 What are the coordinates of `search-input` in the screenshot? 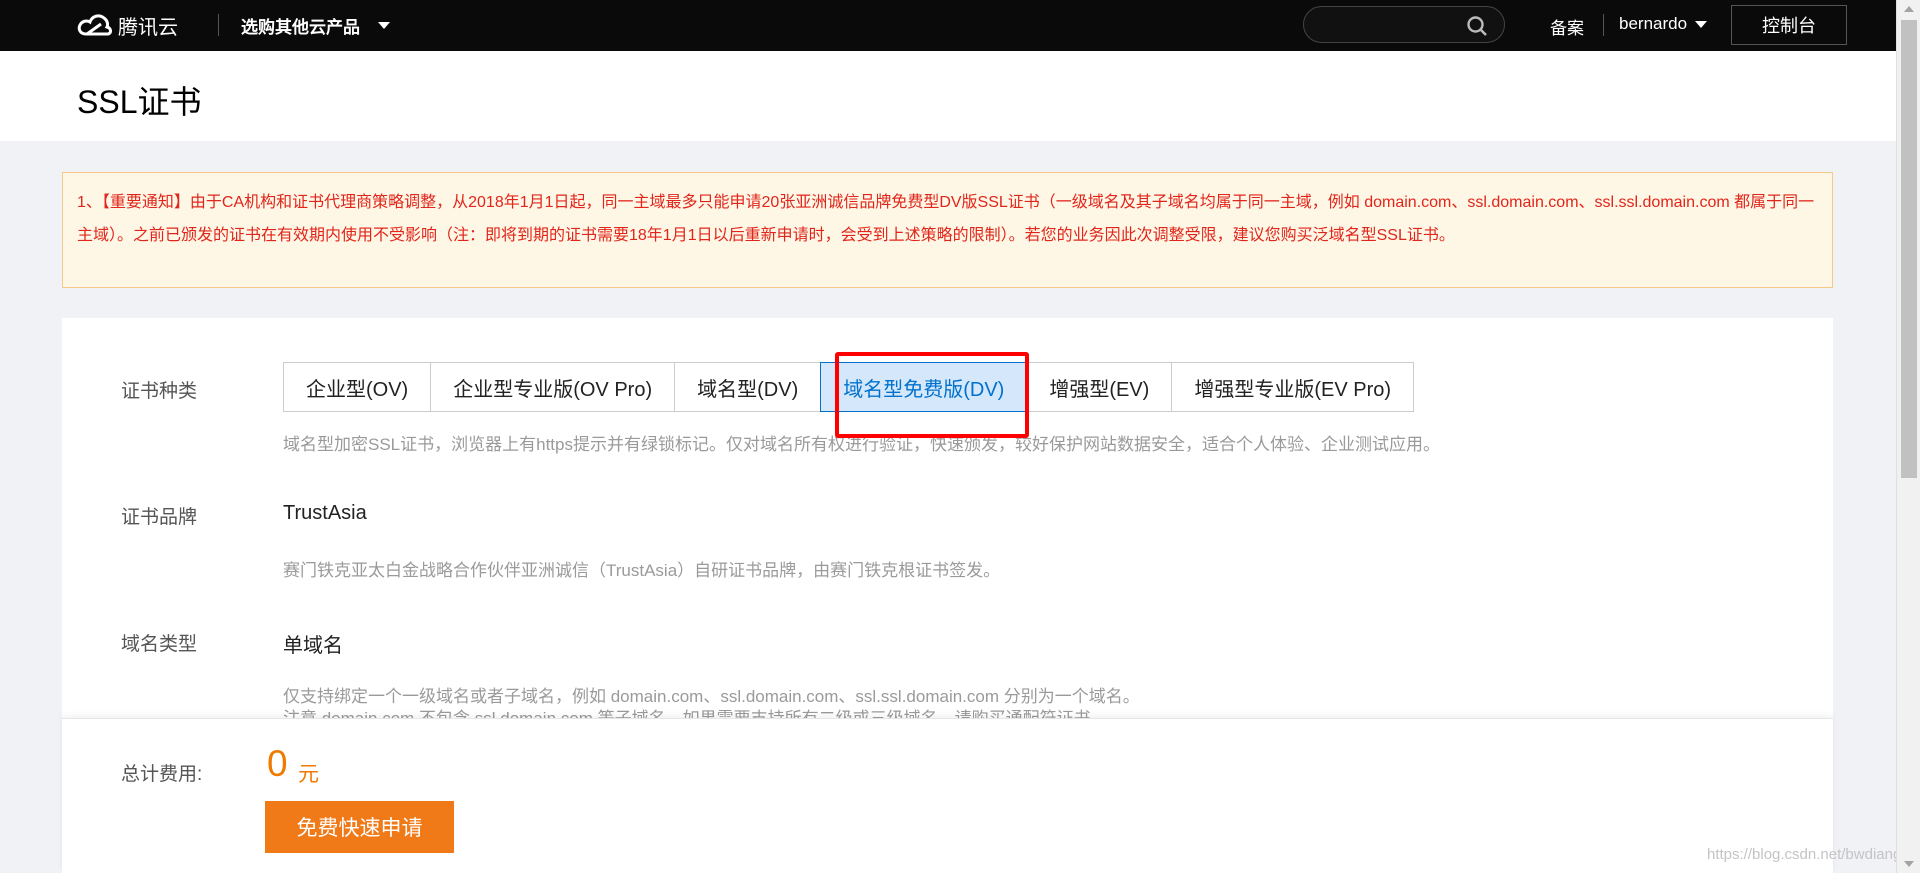 It's located at (1379, 24).